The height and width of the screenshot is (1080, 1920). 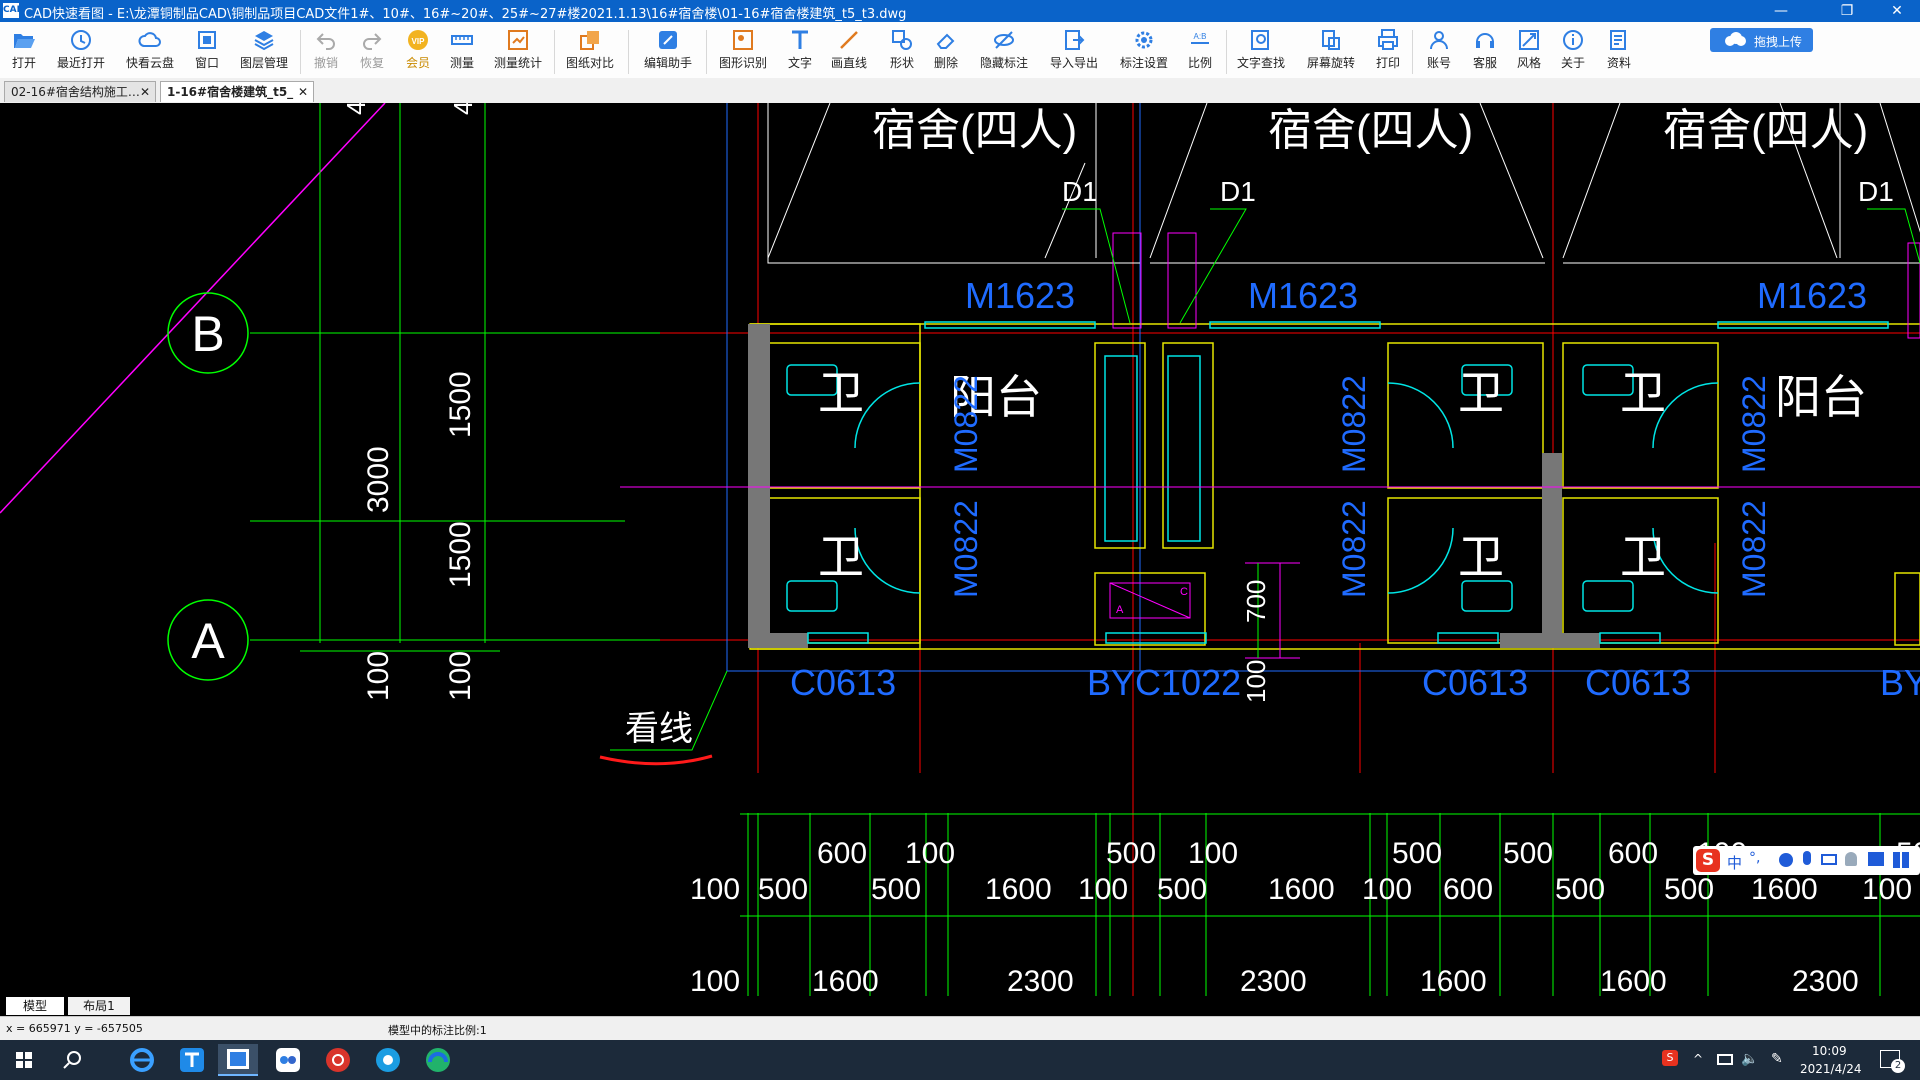 I want to click on window-button: 窗口, so click(x=207, y=51).